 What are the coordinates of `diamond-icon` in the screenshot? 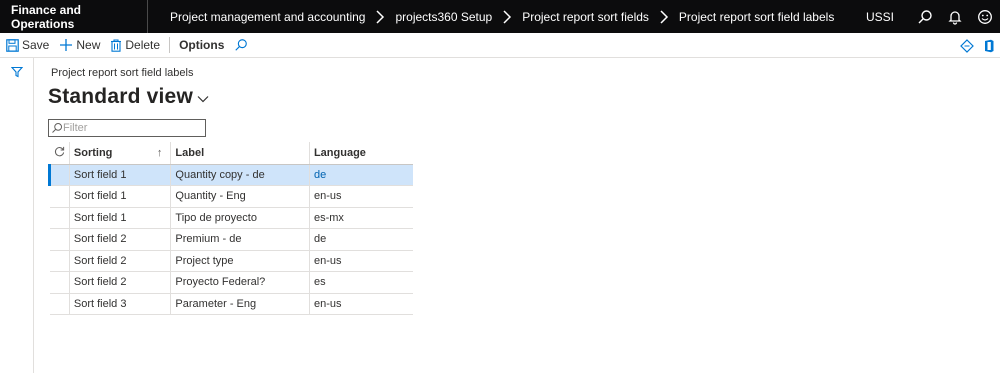 It's located at (967, 45).